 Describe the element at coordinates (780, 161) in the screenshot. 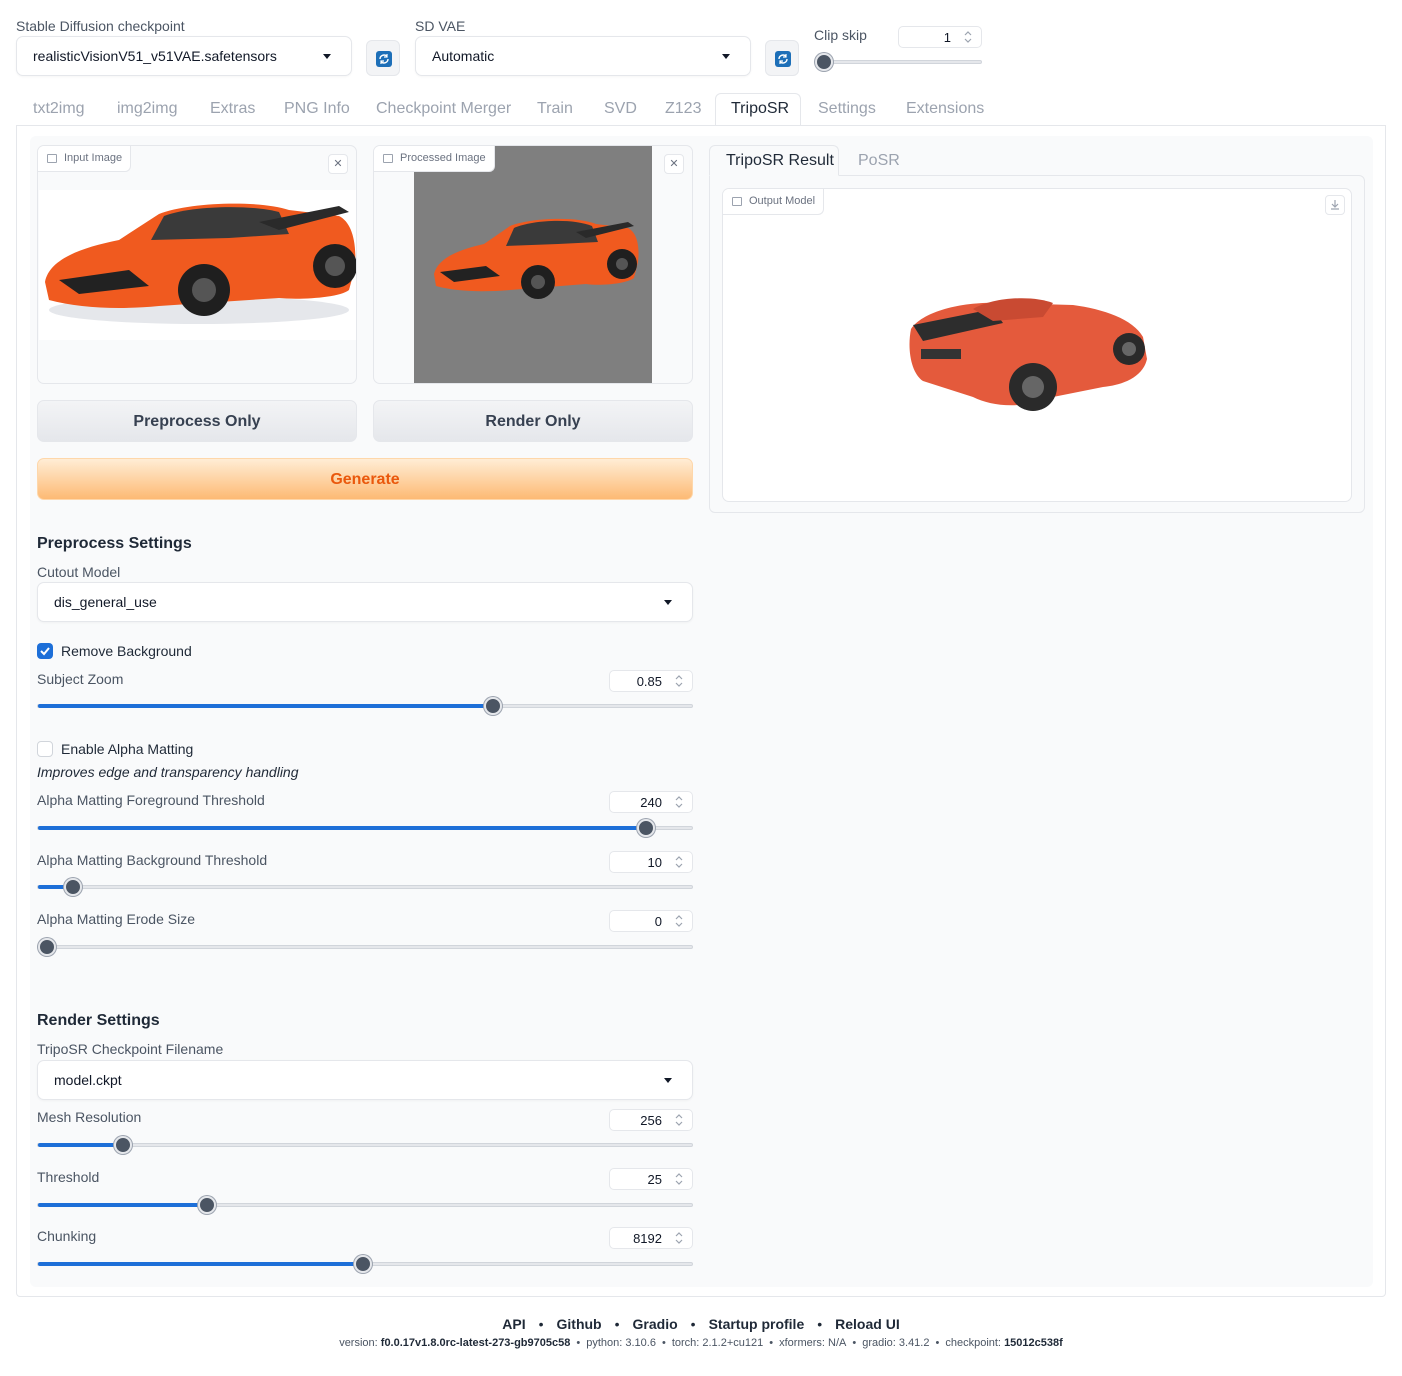

I see `tab-triposr-result: TripoSR Result` at that location.